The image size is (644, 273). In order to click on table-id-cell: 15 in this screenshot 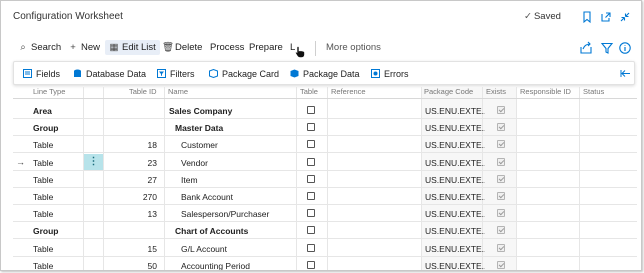, I will do `click(136, 249)`.